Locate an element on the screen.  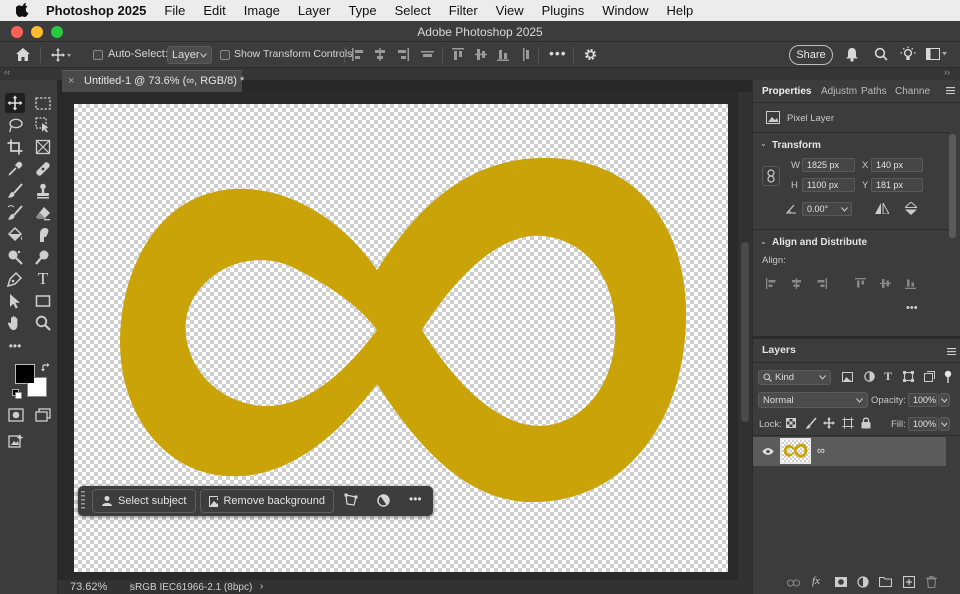
distribute-icon is located at coordinates (427, 54).